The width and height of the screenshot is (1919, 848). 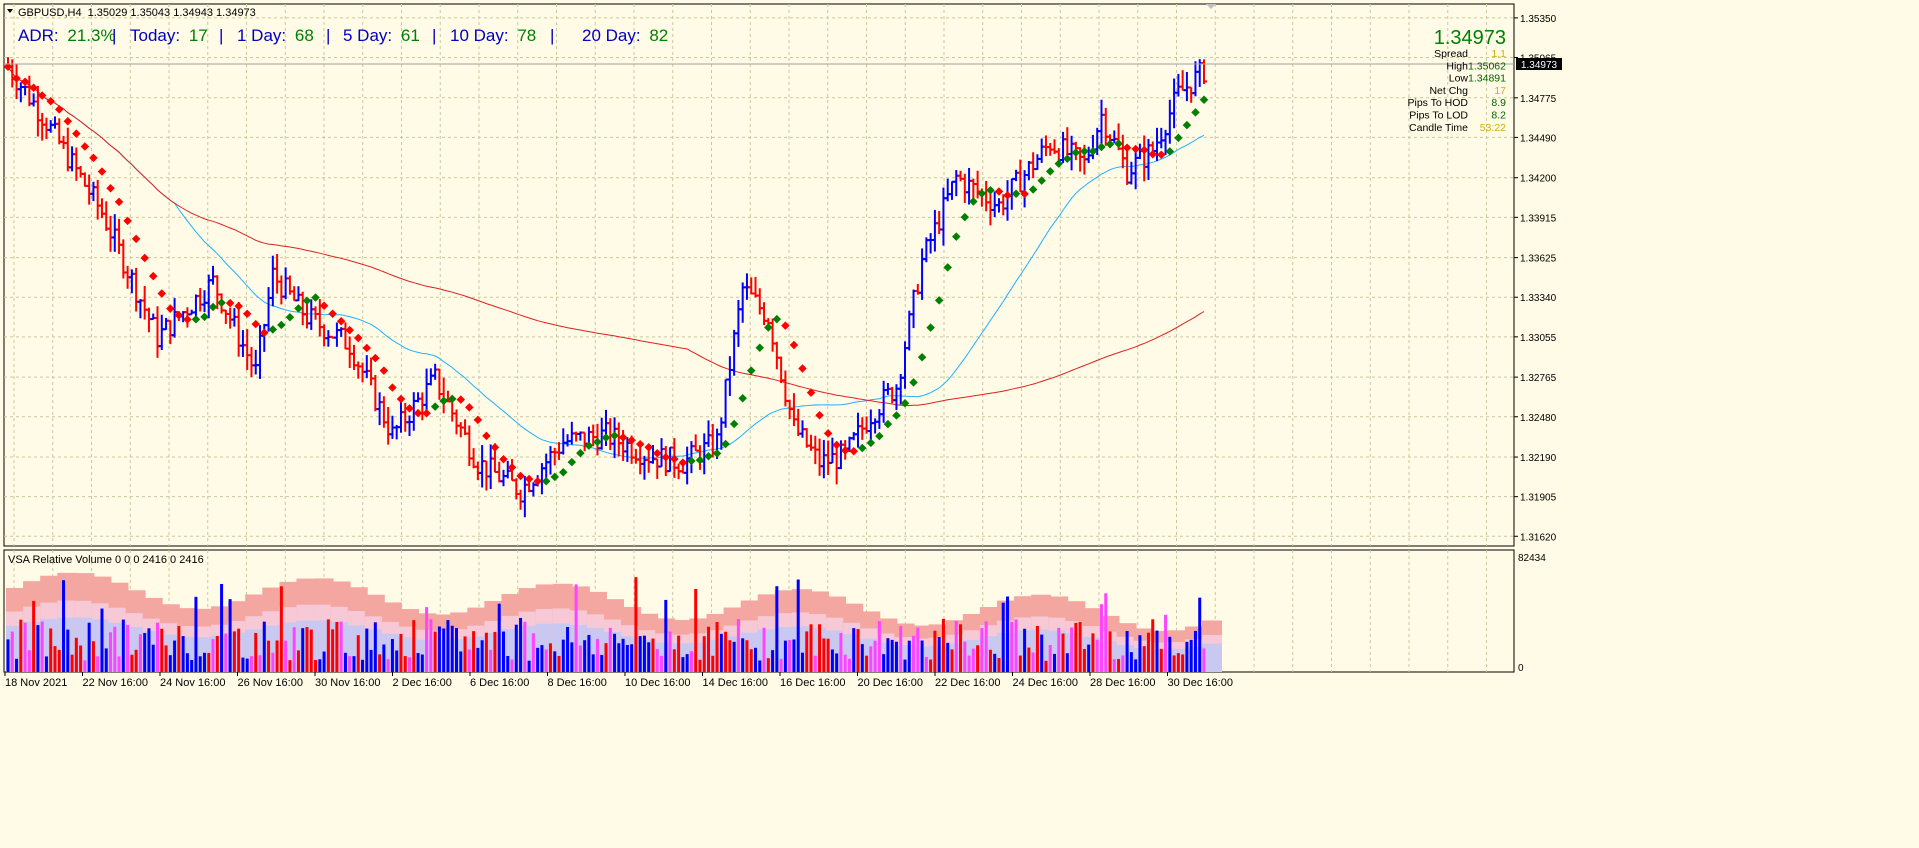 I want to click on info-price: 1.34973, so click(x=1470, y=38).